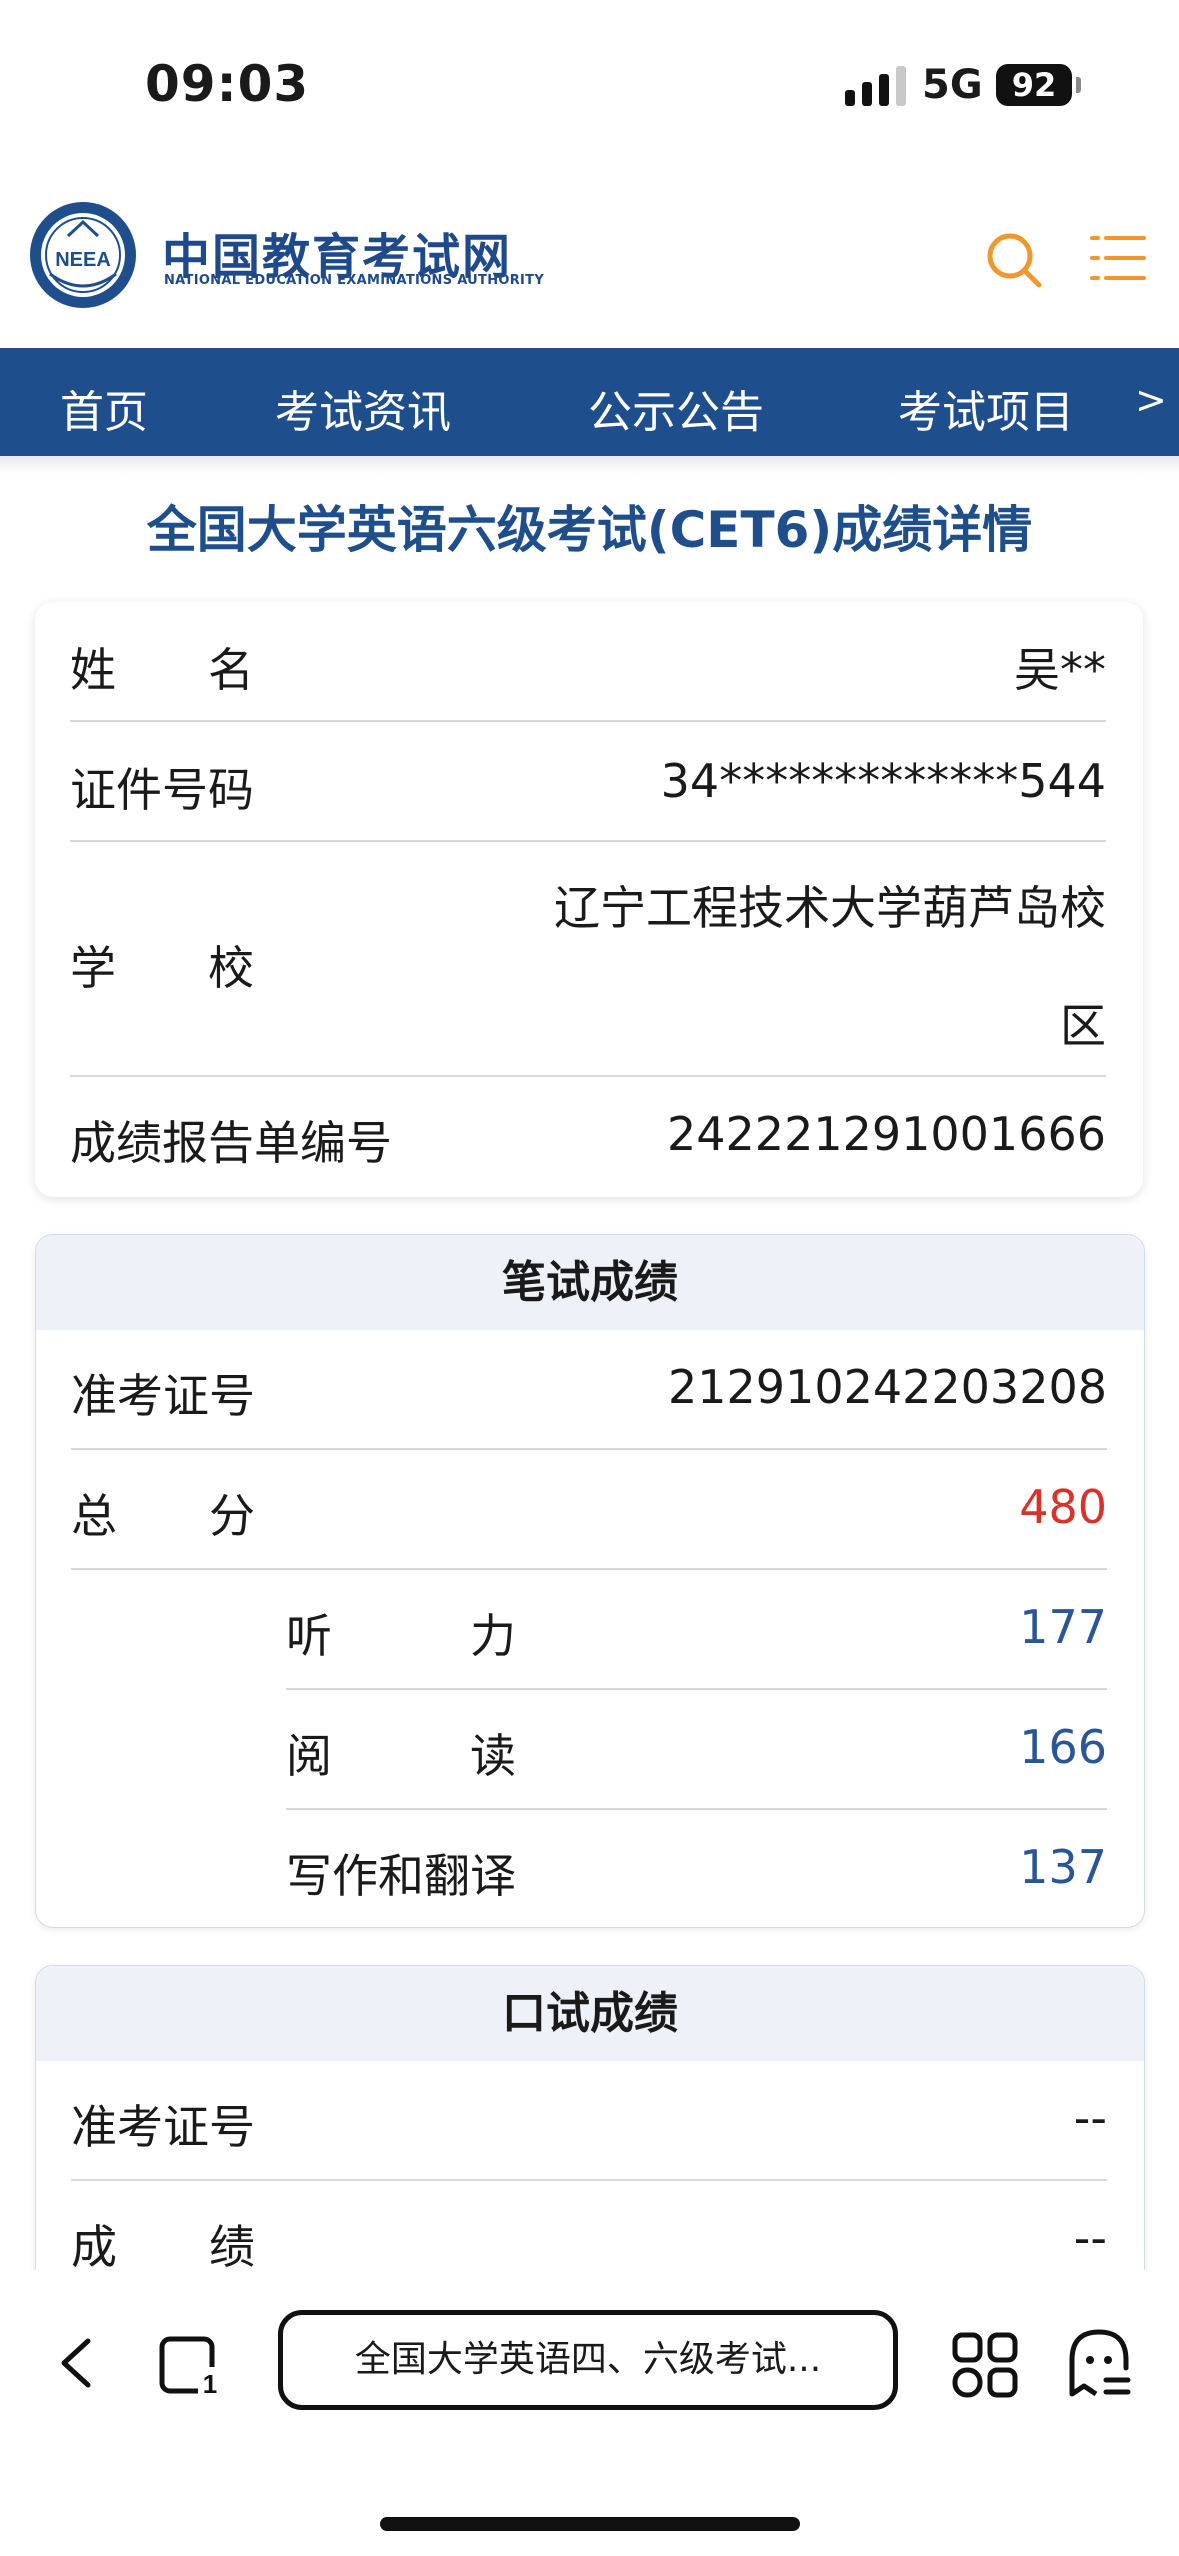 The width and height of the screenshot is (1179, 2556). What do you see at coordinates (875, 86) in the screenshot?
I see `signal-icon` at bounding box center [875, 86].